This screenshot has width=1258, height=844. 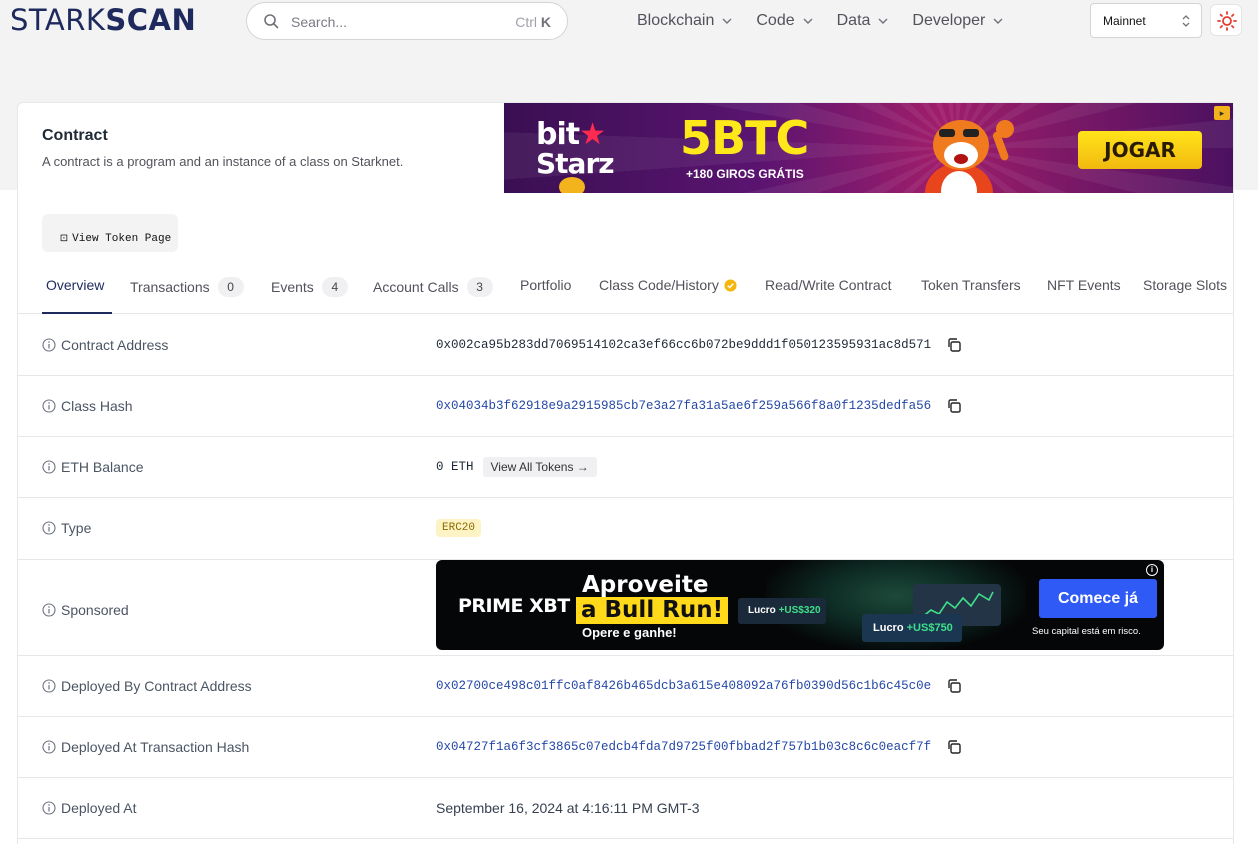 I want to click on label-text: Deployed At, so click(x=99, y=808).